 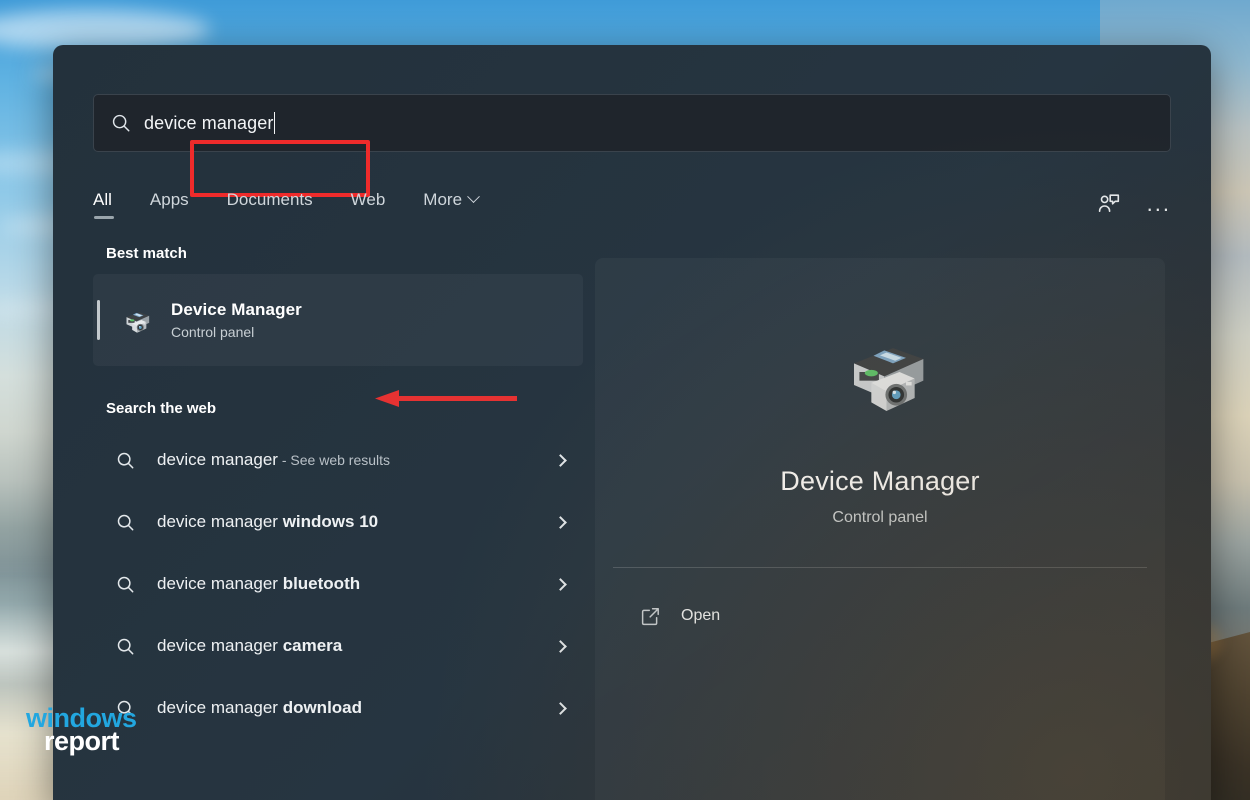 I want to click on web-suggestion-suffix: - See web results, so click(x=334, y=460).